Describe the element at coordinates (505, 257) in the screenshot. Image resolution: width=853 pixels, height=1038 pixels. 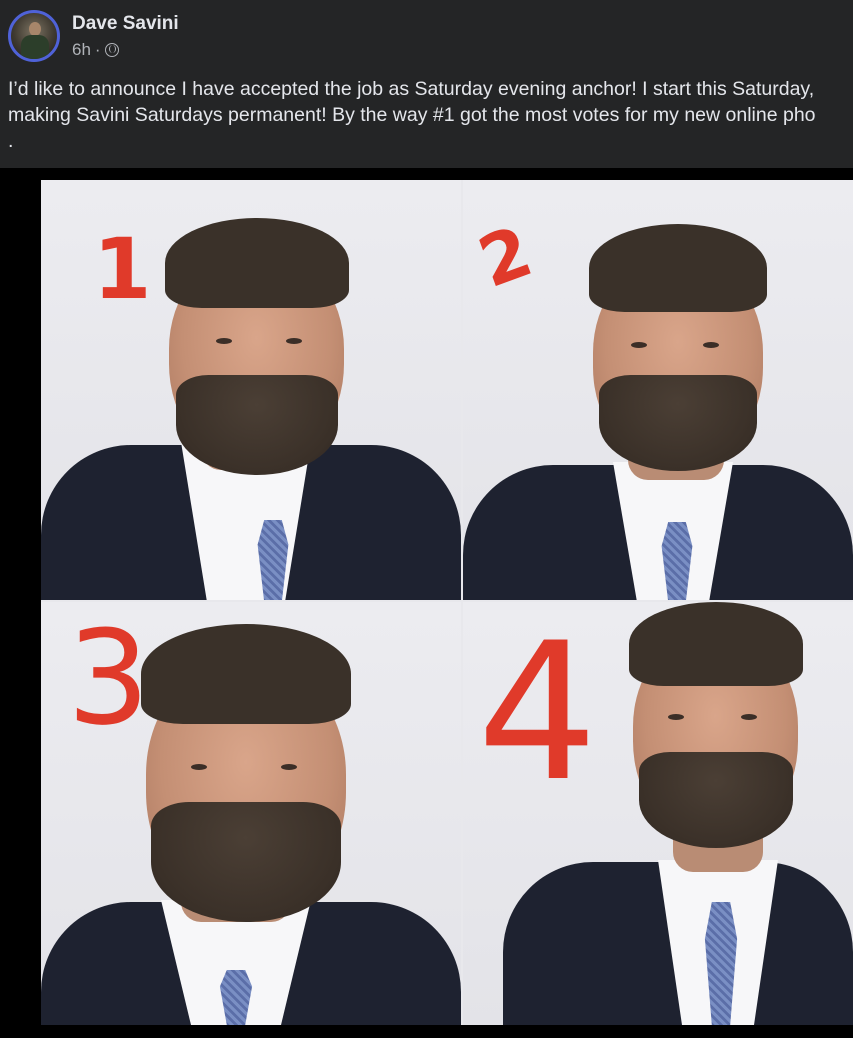
I see `panel-number-2: 2` at that location.